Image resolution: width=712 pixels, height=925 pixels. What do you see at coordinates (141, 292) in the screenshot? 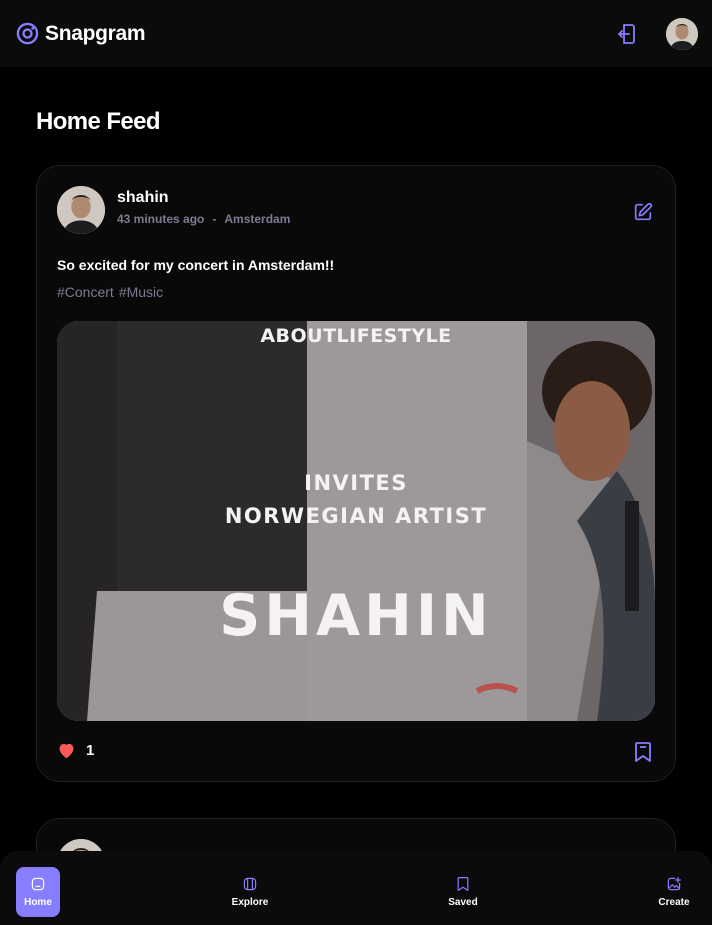
I see `tag: #Music` at bounding box center [141, 292].